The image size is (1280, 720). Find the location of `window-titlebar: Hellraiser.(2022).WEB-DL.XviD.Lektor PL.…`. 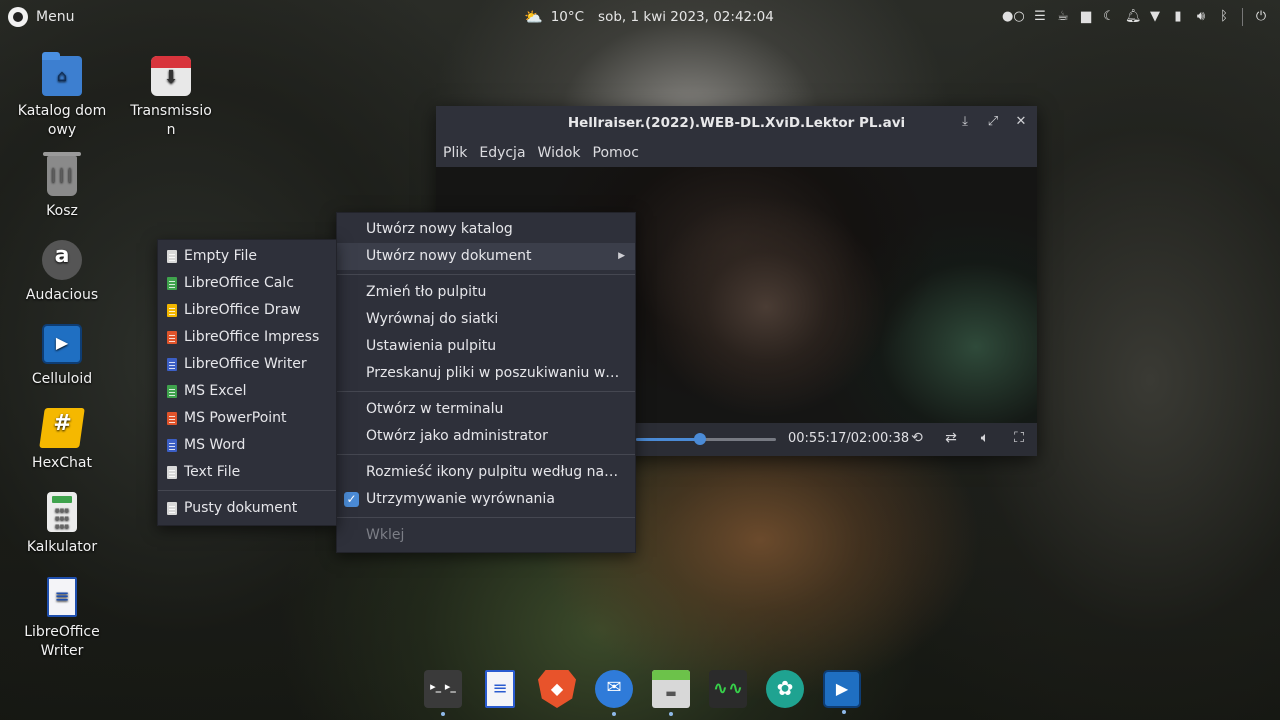

window-titlebar: Hellraiser.(2022).WEB-DL.XviD.Lektor PL.… is located at coordinates (736, 122).